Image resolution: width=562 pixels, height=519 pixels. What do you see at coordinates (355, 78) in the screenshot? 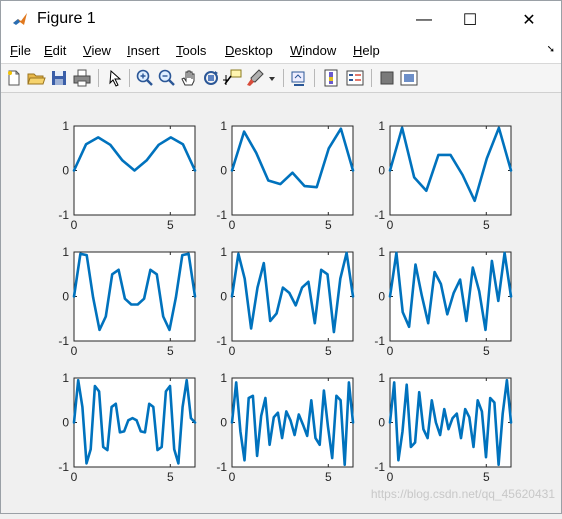
I see `insert-legend-icon` at bounding box center [355, 78].